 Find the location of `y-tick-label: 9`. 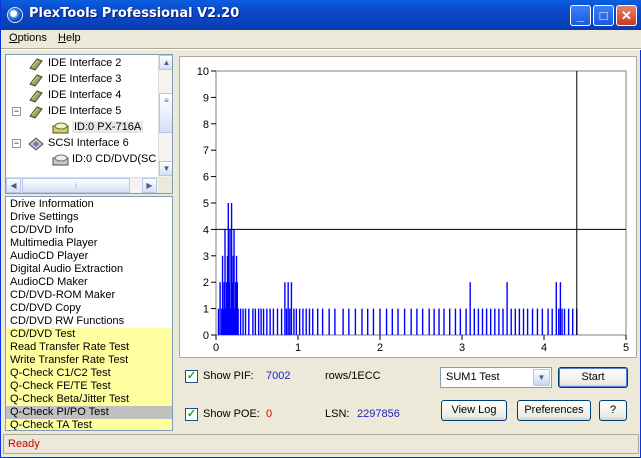

y-tick-label: 9 is located at coordinates (206, 98).